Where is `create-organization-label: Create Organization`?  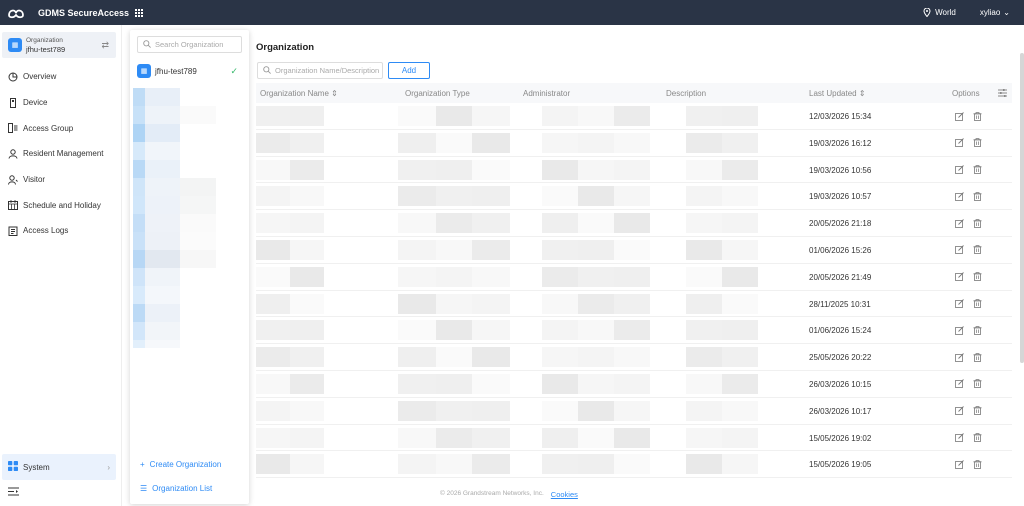 create-organization-label: Create Organization is located at coordinates (185, 464).